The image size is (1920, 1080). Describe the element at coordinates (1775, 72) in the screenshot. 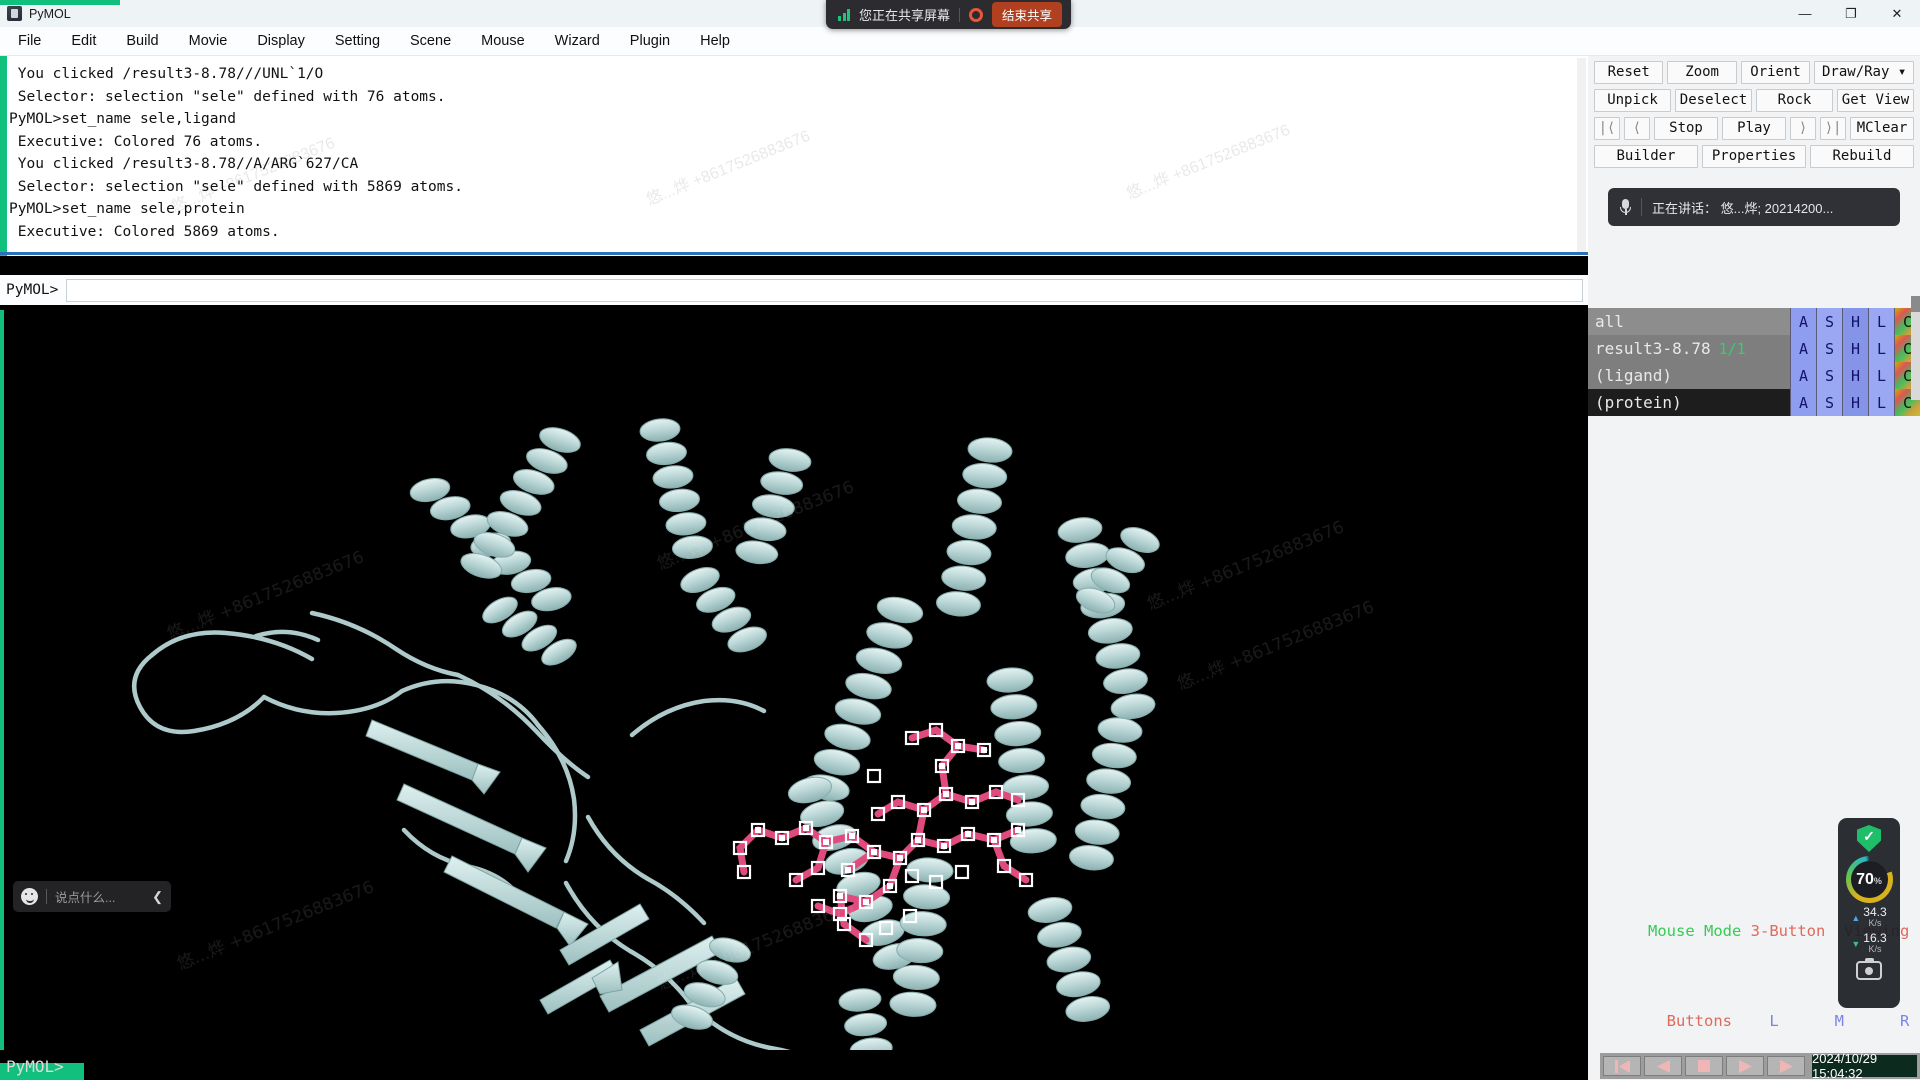

I see `orient-button: Orient` at that location.